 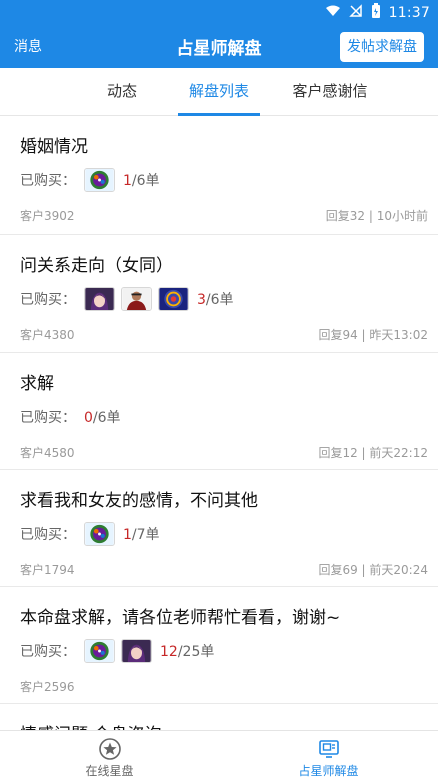 I want to click on post-title: 求看我和女友的感情，不问其他, so click(x=139, y=501).